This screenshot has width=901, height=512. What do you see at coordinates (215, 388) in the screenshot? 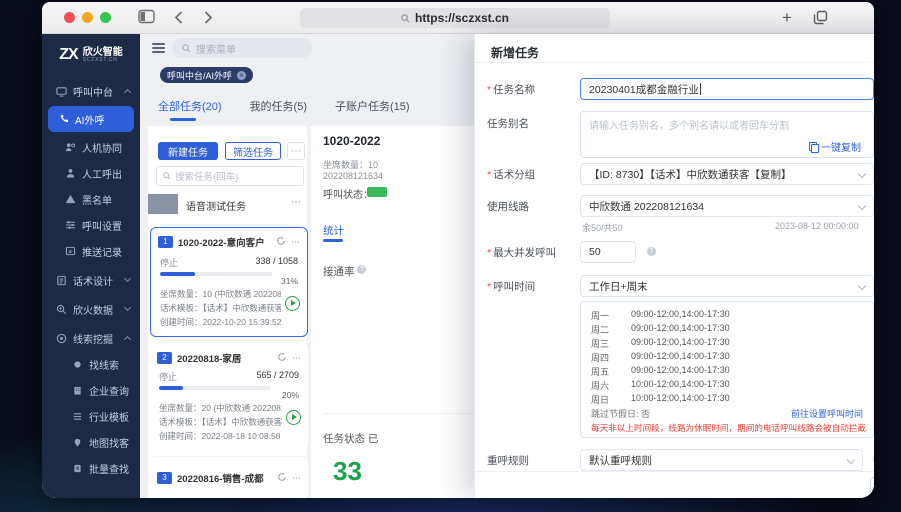
I see `progress-bar` at bounding box center [215, 388].